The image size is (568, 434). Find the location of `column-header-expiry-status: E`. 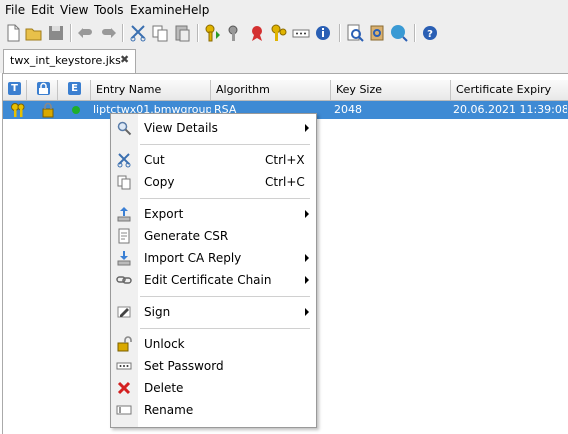

column-header-expiry-status: E is located at coordinates (74, 90).